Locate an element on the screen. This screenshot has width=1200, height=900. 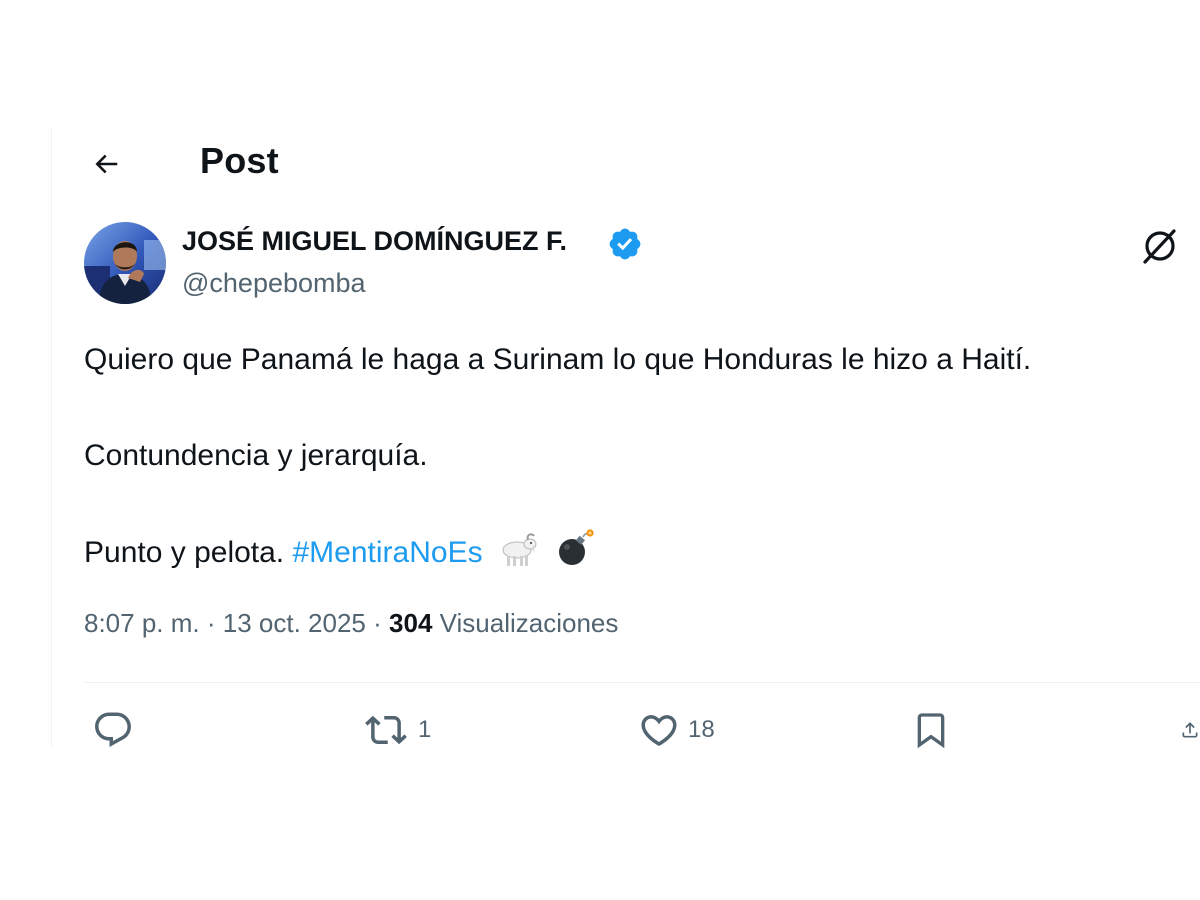
back-button is located at coordinates (106, 164).